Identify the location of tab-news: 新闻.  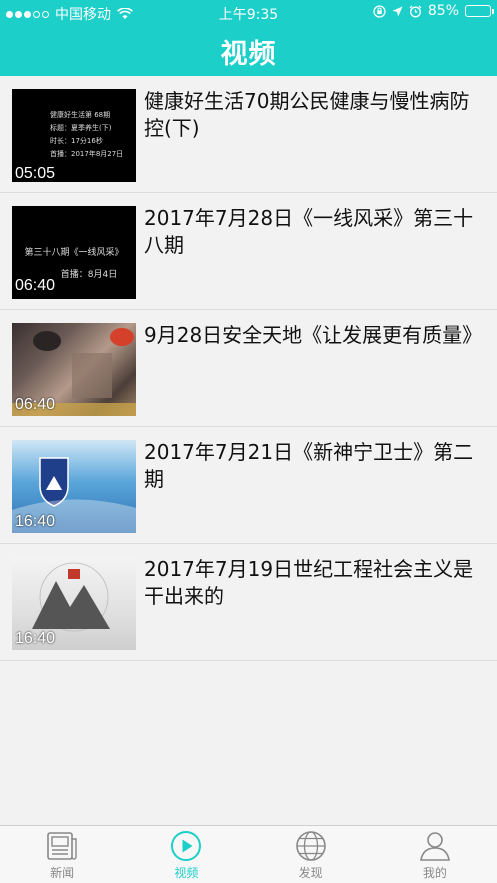
(62, 854).